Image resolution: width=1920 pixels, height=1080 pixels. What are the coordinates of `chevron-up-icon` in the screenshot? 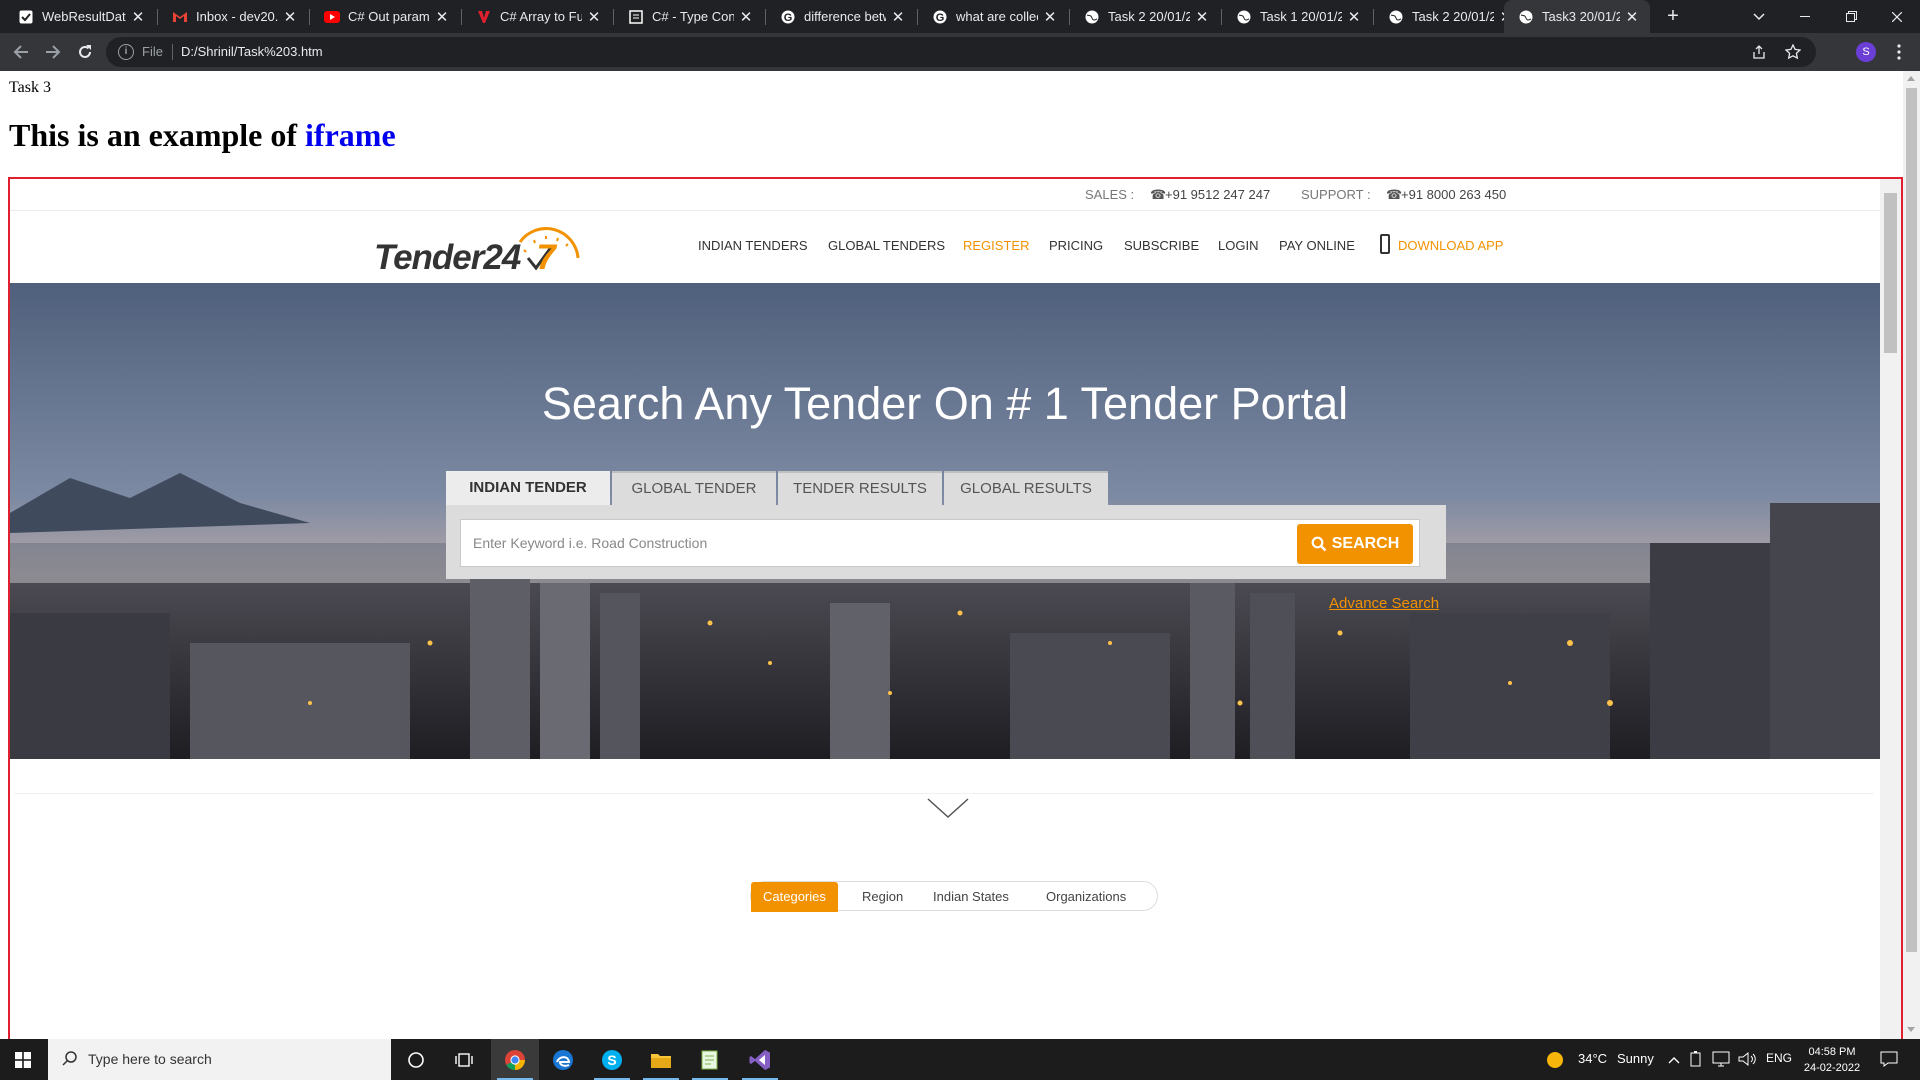 It's located at (1674, 1059).